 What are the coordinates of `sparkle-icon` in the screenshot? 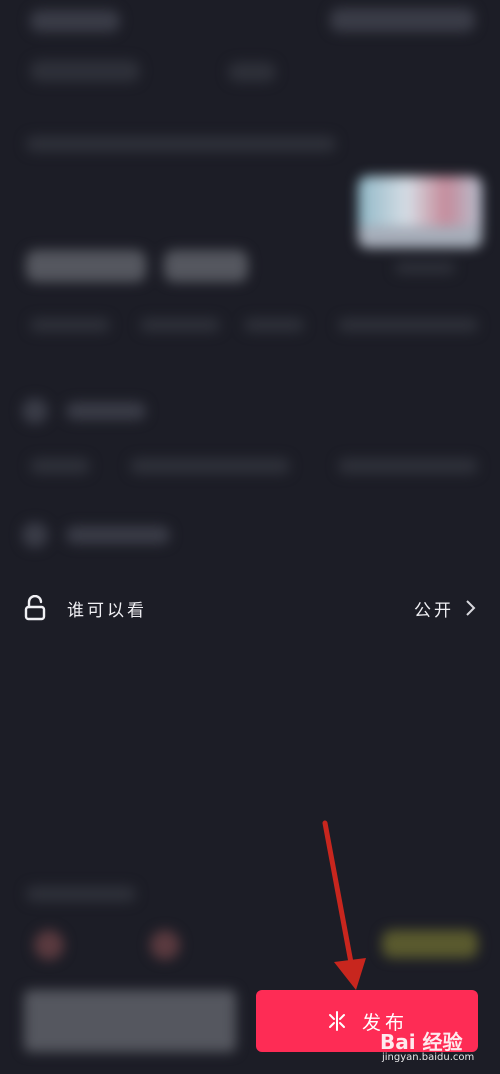 It's located at (336, 1021).